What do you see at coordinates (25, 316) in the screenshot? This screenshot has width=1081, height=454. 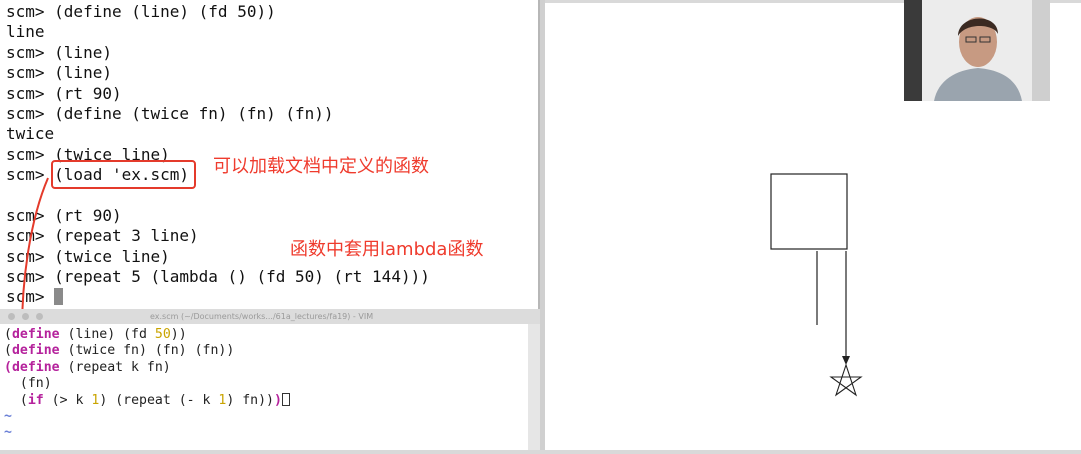 I see `minimize-window-icon` at bounding box center [25, 316].